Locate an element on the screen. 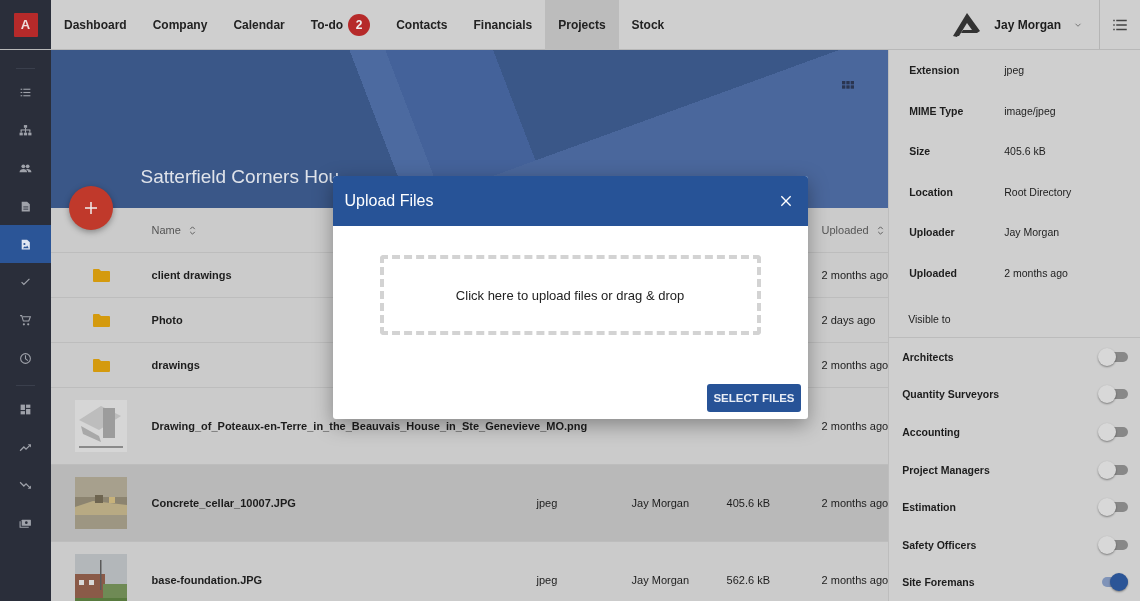 This screenshot has height=601, width=1140. detail-value: Jay Morgan is located at coordinates (1032, 232).